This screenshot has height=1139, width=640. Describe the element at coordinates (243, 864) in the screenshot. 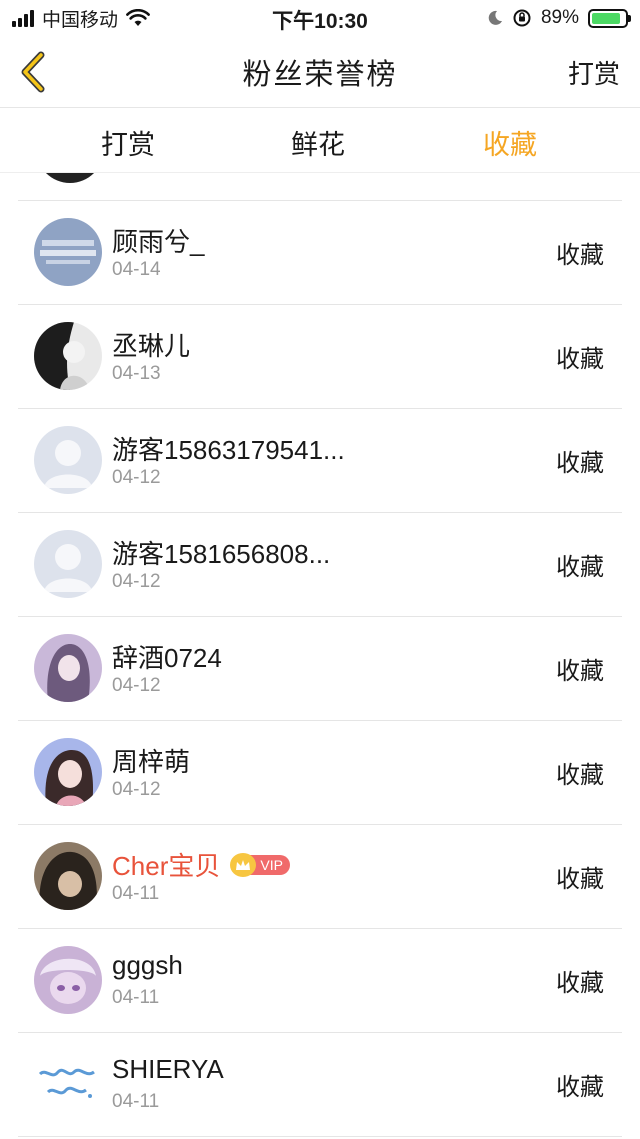

I see `crown-icon` at that location.